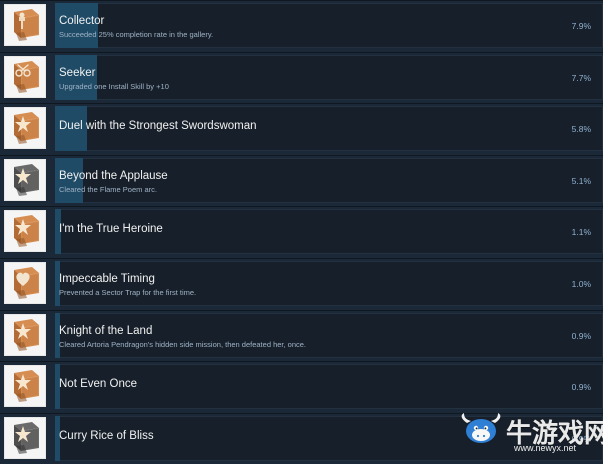 The image size is (603, 464). I want to click on bronze-box-key-icon, so click(25, 25).